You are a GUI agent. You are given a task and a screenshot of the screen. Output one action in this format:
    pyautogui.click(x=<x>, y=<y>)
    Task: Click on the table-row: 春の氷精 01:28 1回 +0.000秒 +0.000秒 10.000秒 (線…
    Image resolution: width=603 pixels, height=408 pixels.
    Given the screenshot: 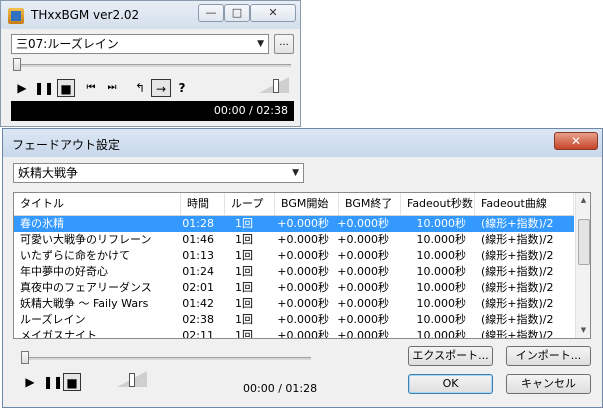 What is the action you would take?
    pyautogui.click(x=294, y=224)
    